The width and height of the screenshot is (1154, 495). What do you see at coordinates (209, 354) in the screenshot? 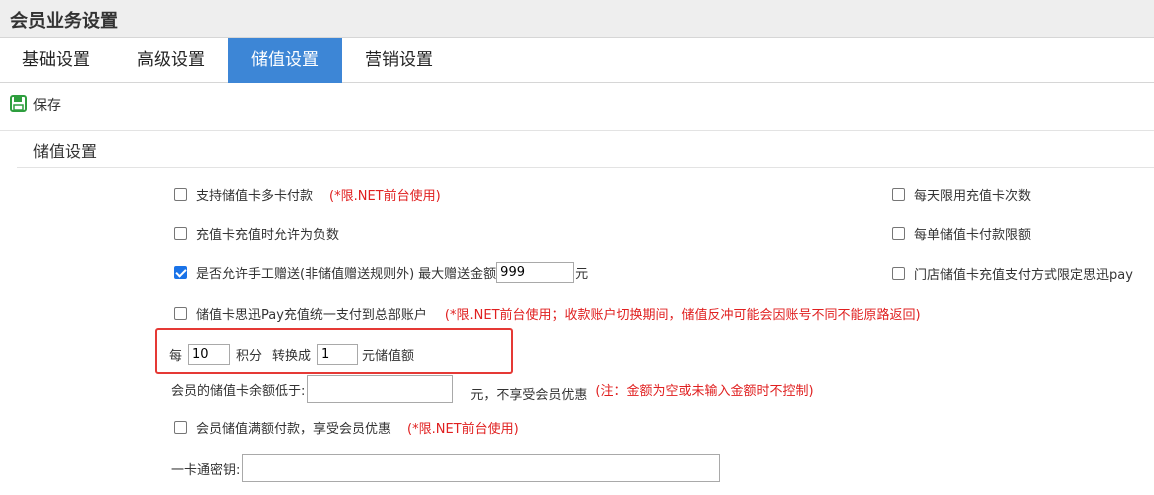
I see `points-input` at bounding box center [209, 354].